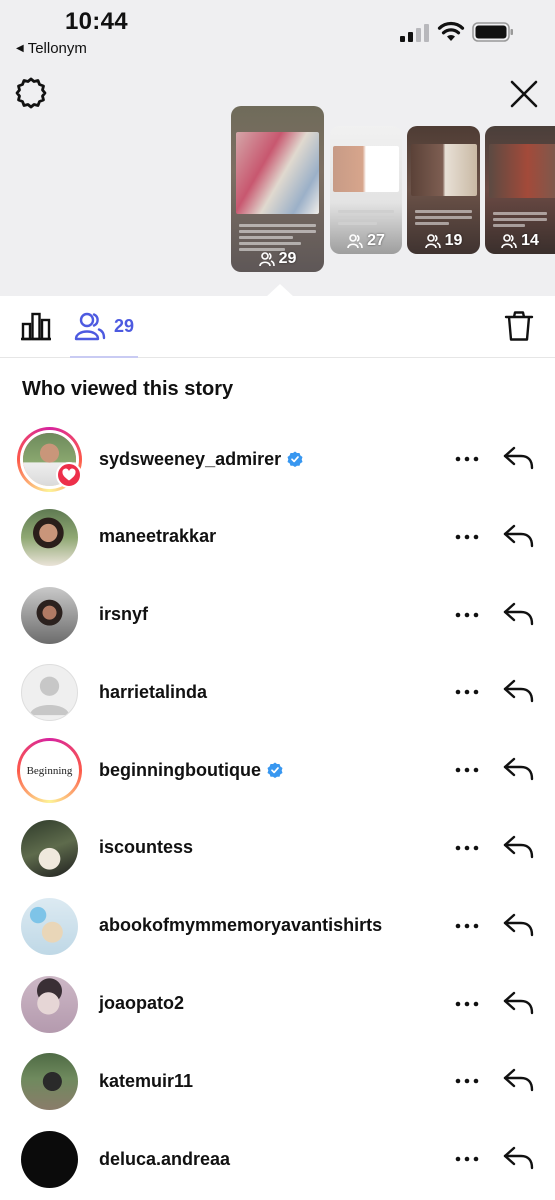 The width and height of the screenshot is (555, 1200). What do you see at coordinates (520, 241) in the screenshot?
I see `story-view-count: 14` at bounding box center [520, 241].